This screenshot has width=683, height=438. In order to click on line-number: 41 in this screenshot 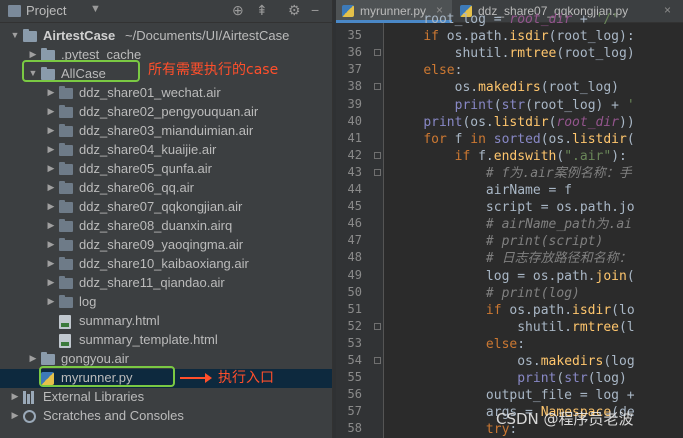, I will do `click(354, 137)`.